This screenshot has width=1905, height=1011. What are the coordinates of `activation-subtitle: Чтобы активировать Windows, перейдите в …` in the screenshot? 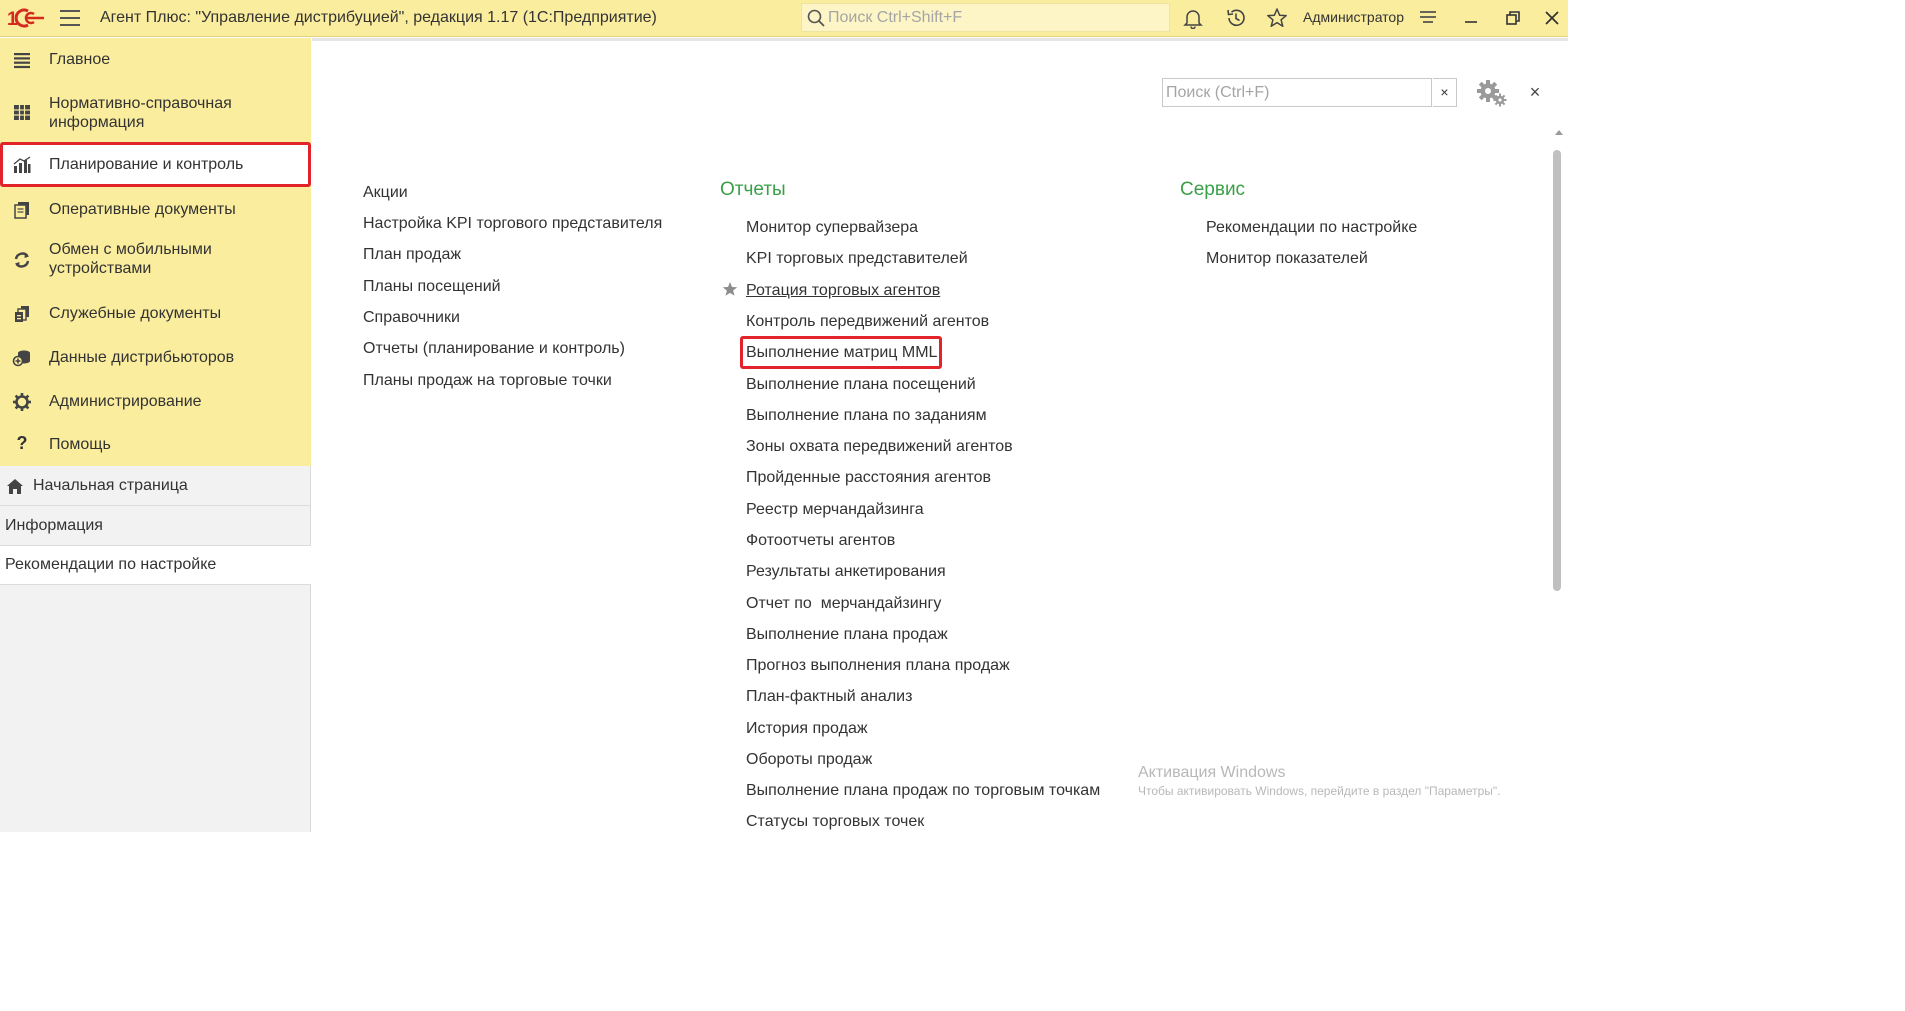 It's located at (1319, 791).